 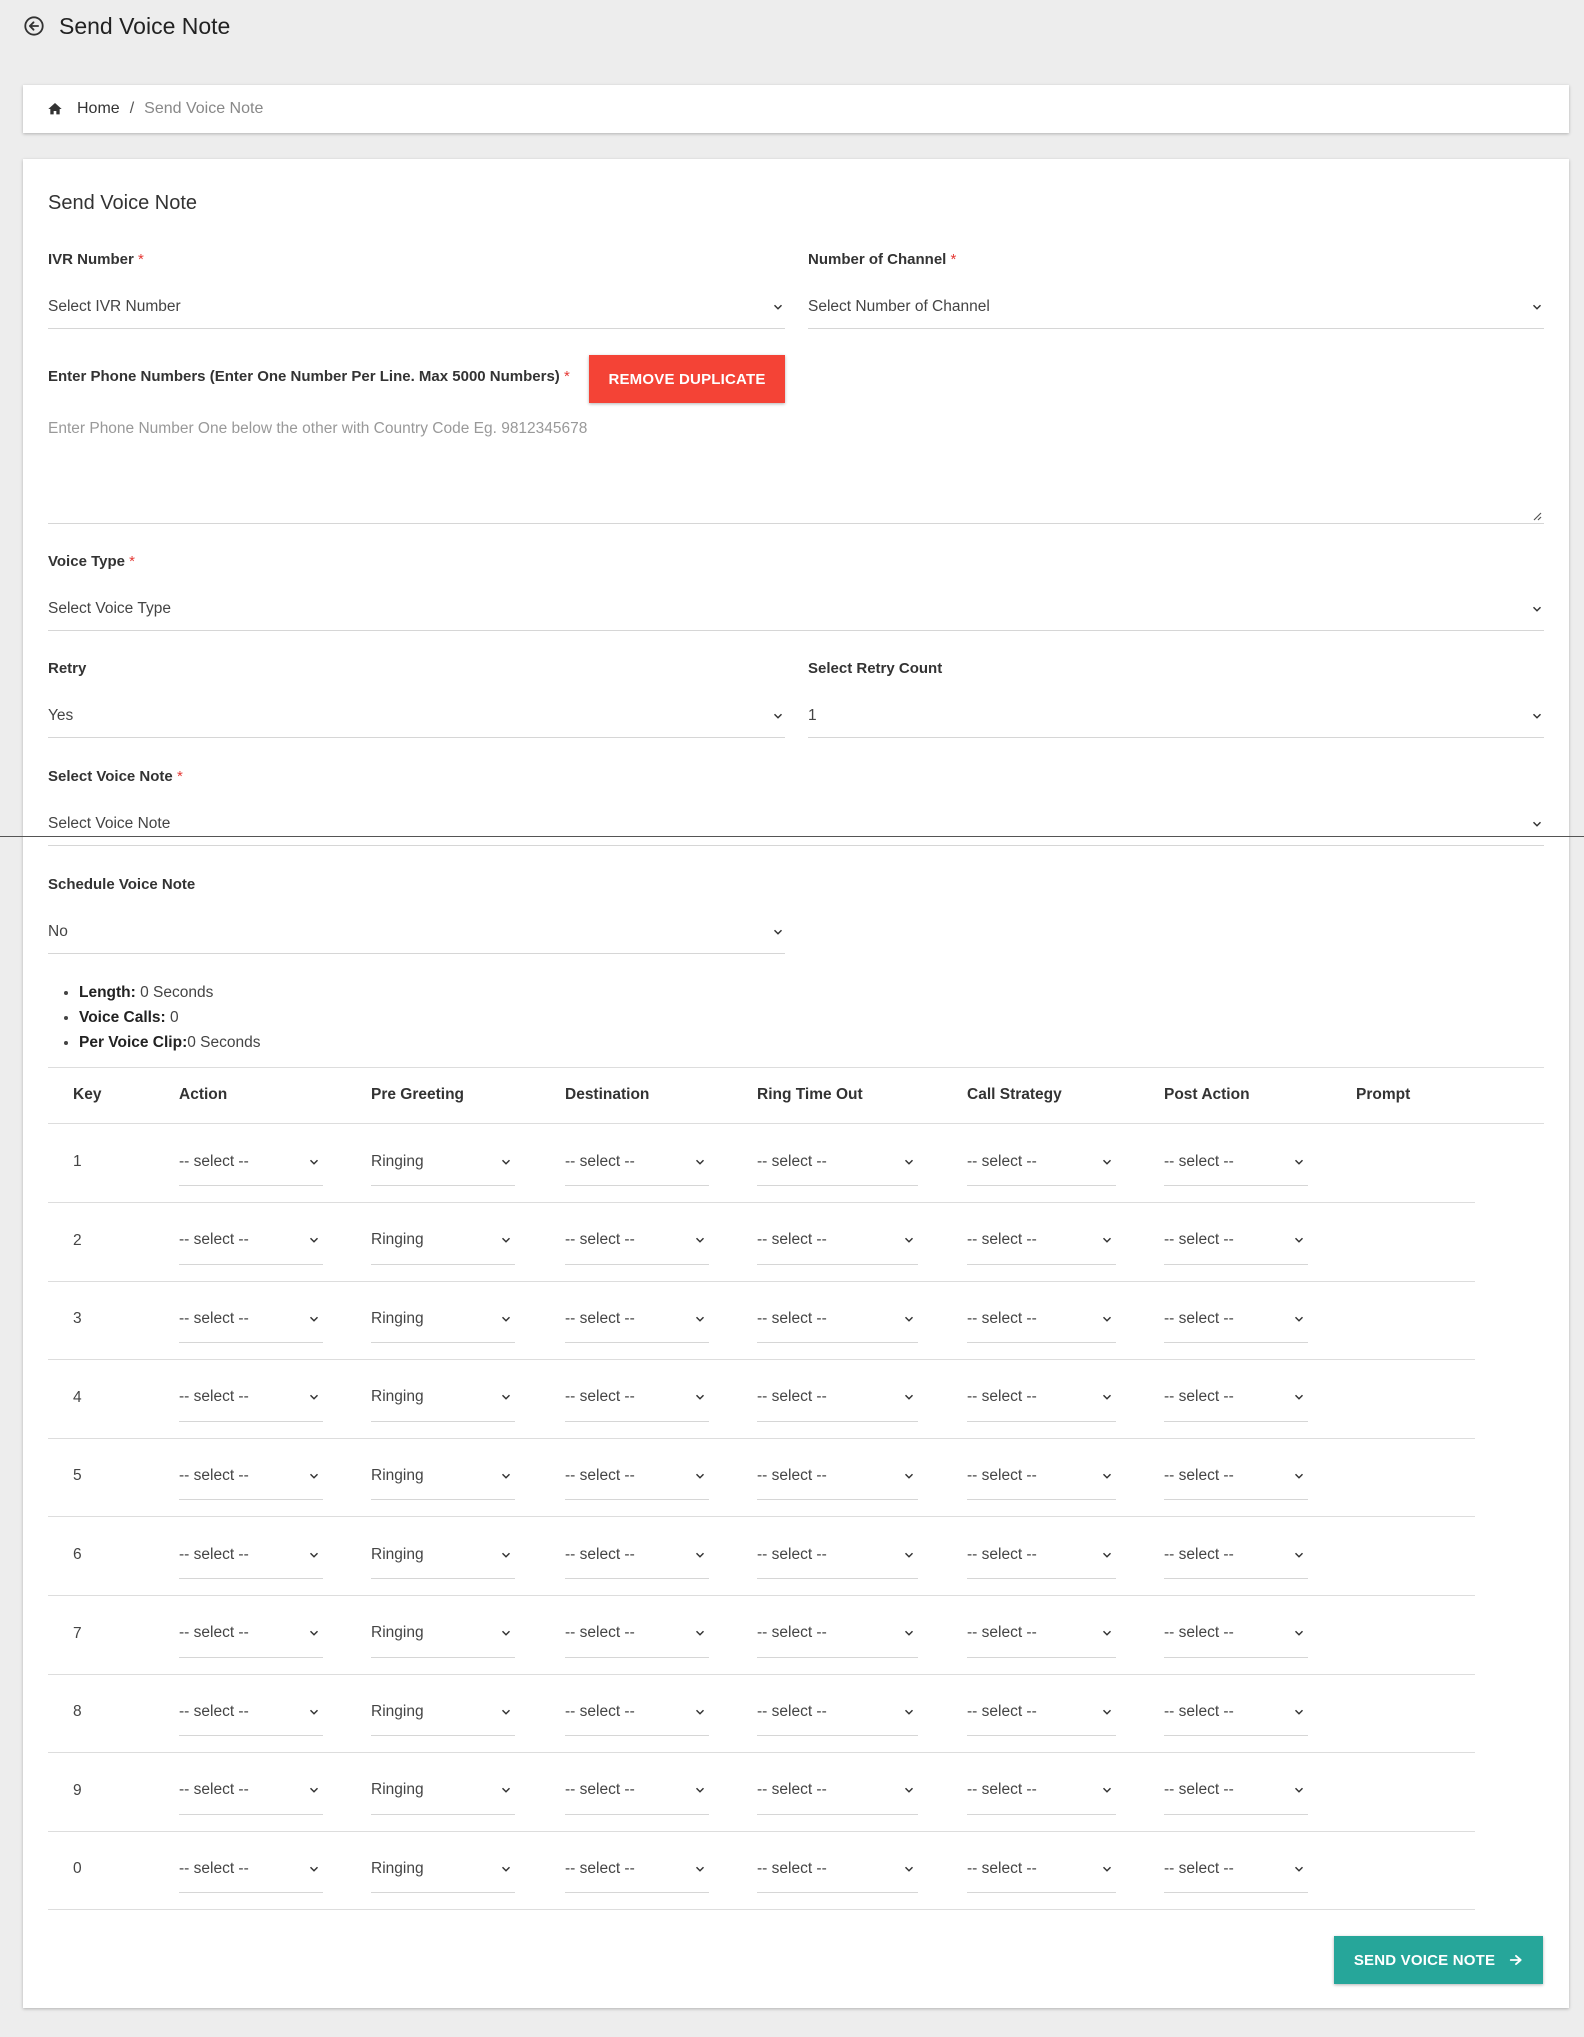 What do you see at coordinates (877, 259) in the screenshot?
I see `channel-label-text: Number of Channel` at bounding box center [877, 259].